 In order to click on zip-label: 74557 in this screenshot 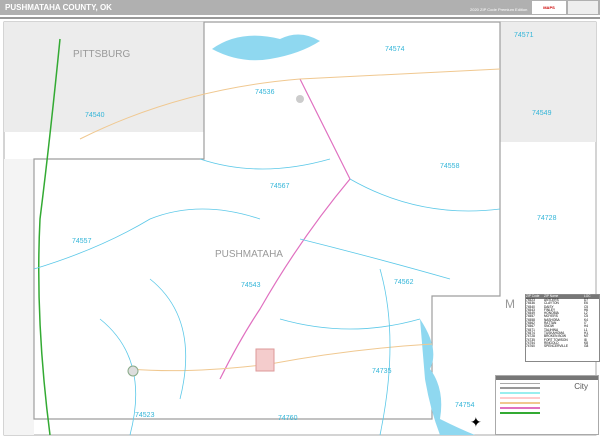, I will do `click(82, 241)`.